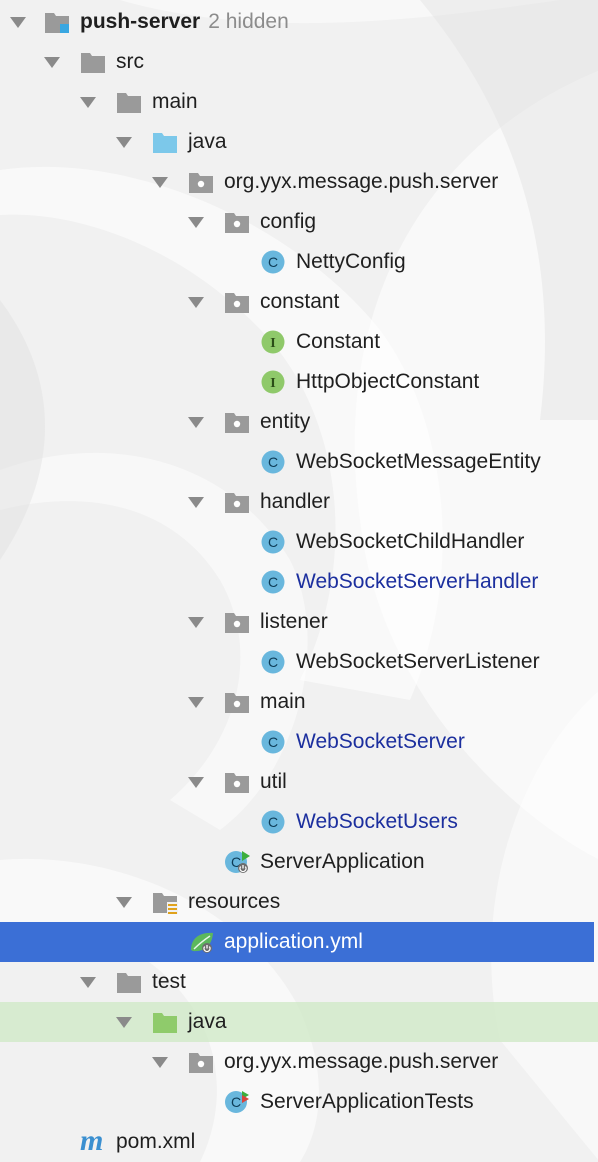 The image size is (598, 1162). What do you see at coordinates (165, 143) in the screenshot?
I see `source-folder-icon` at bounding box center [165, 143].